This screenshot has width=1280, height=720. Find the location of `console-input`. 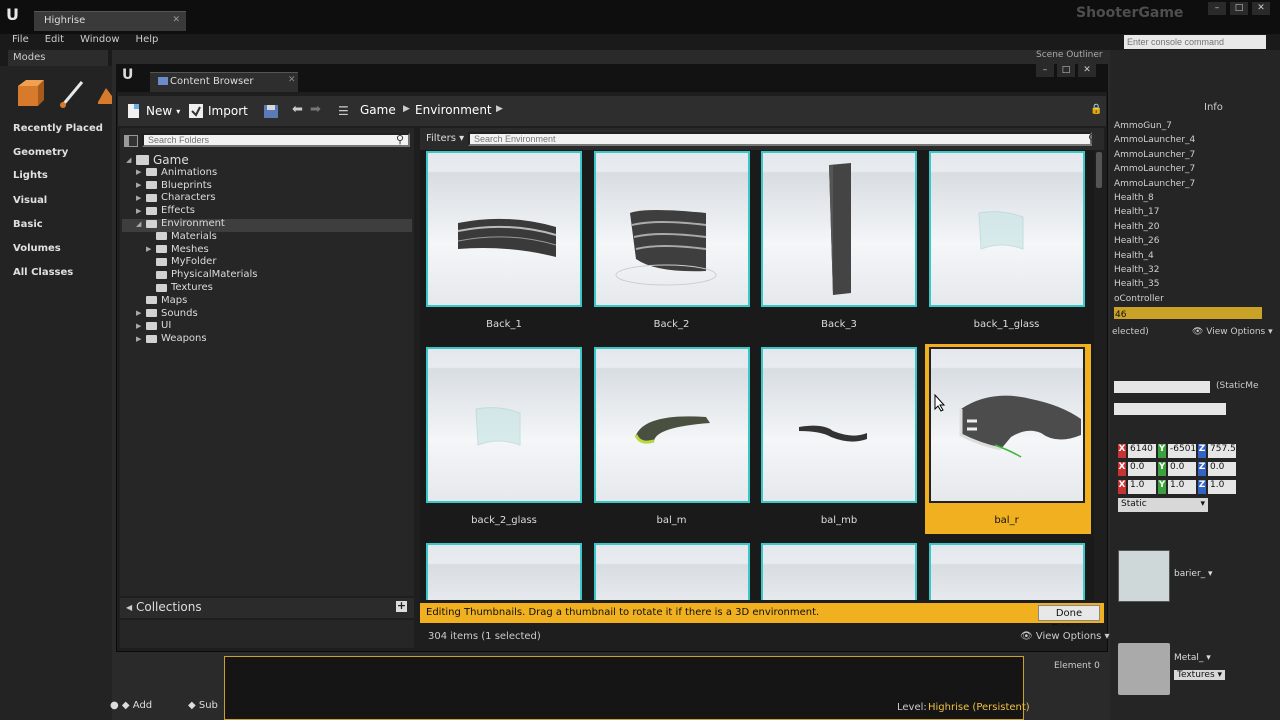

console-input is located at coordinates (1195, 42).